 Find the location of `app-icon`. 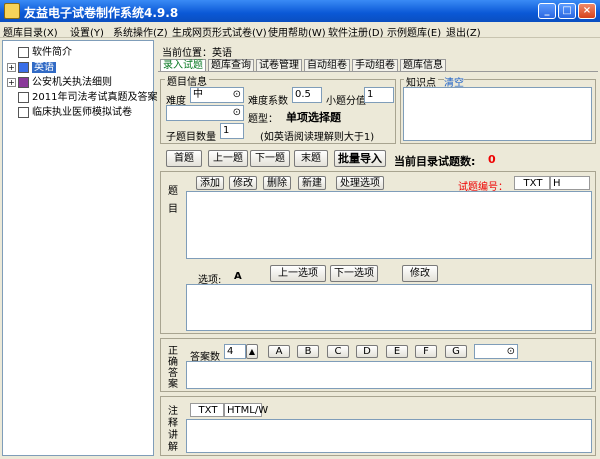

app-icon is located at coordinates (12, 11).